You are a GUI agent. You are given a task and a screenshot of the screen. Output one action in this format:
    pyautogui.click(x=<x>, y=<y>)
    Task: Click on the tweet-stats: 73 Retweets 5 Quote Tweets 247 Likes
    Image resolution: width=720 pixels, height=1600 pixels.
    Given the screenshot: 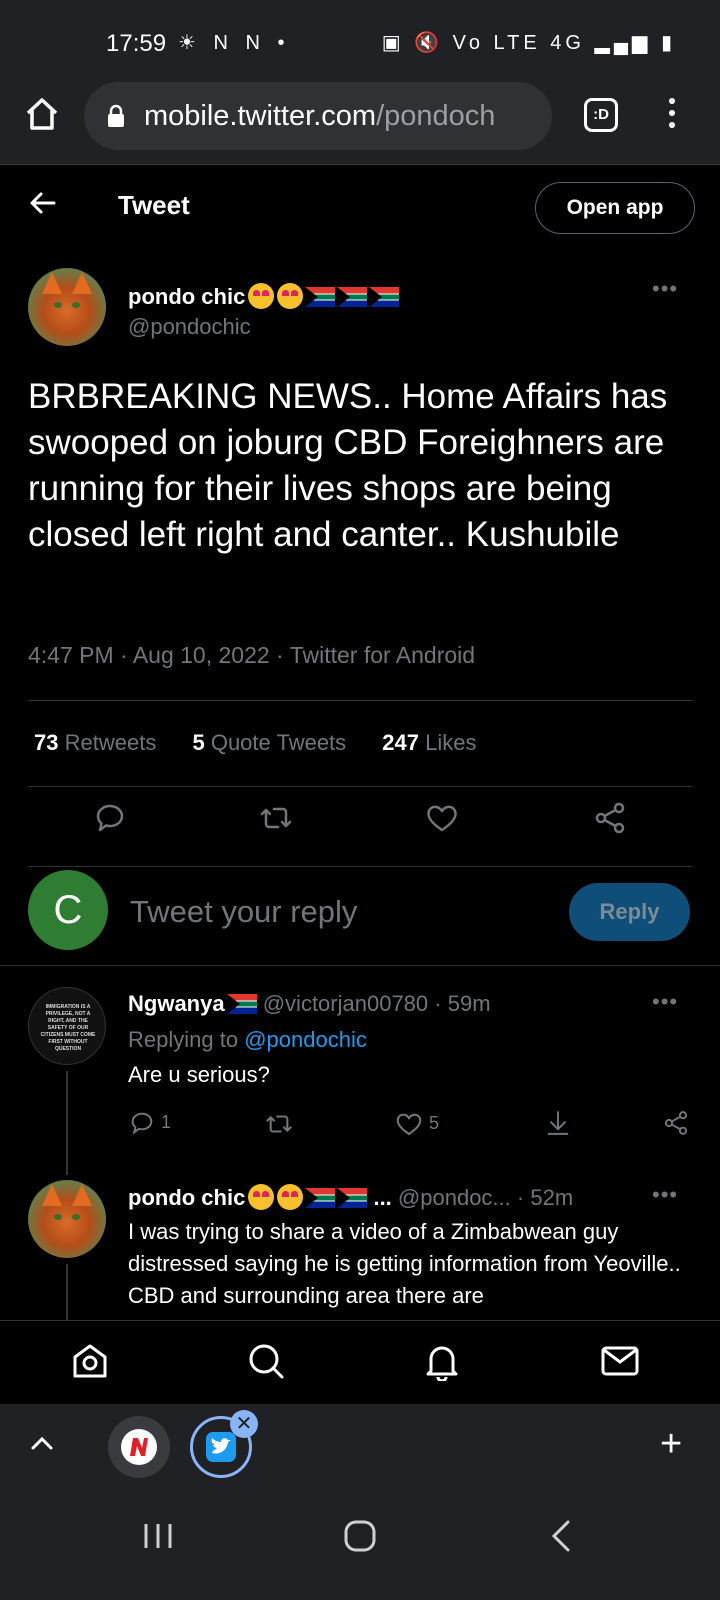 What is the action you would take?
    pyautogui.click(x=270, y=743)
    